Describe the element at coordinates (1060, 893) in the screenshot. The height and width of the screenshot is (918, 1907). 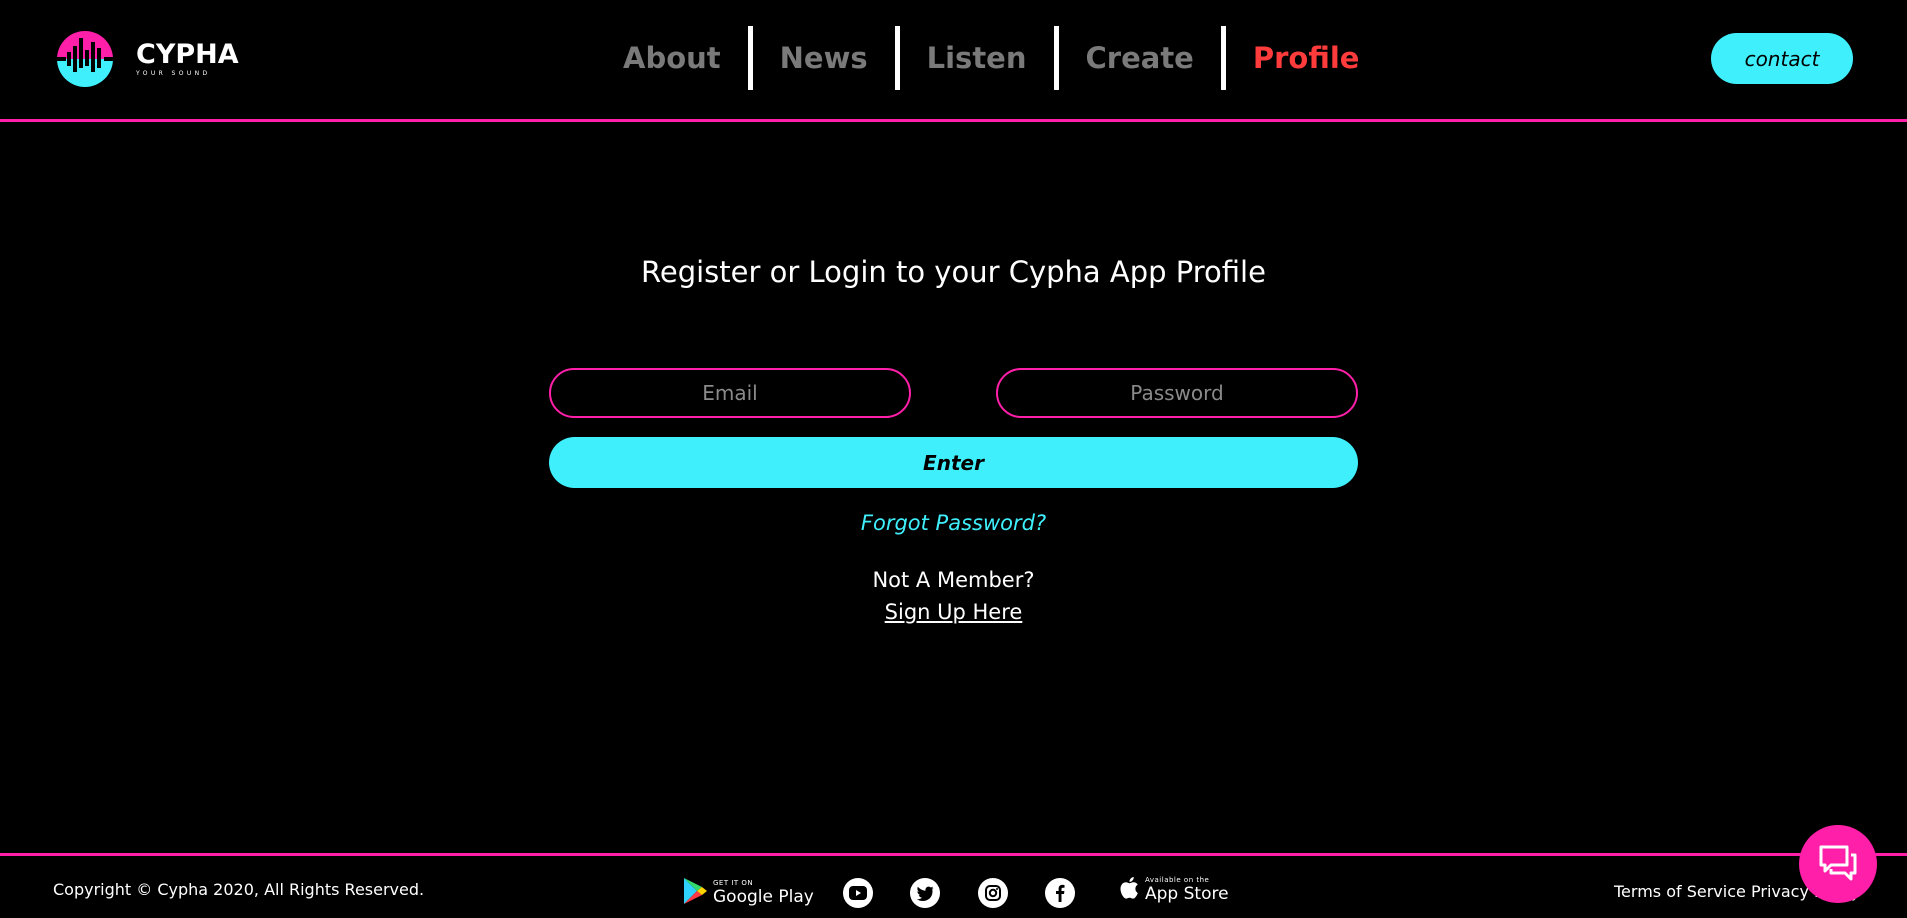
I see `facebook-icon` at that location.